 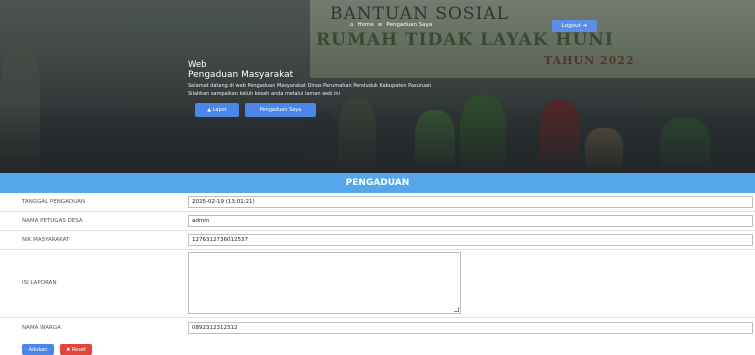 I want to click on nav-home-link: Home, so click(x=366, y=25).